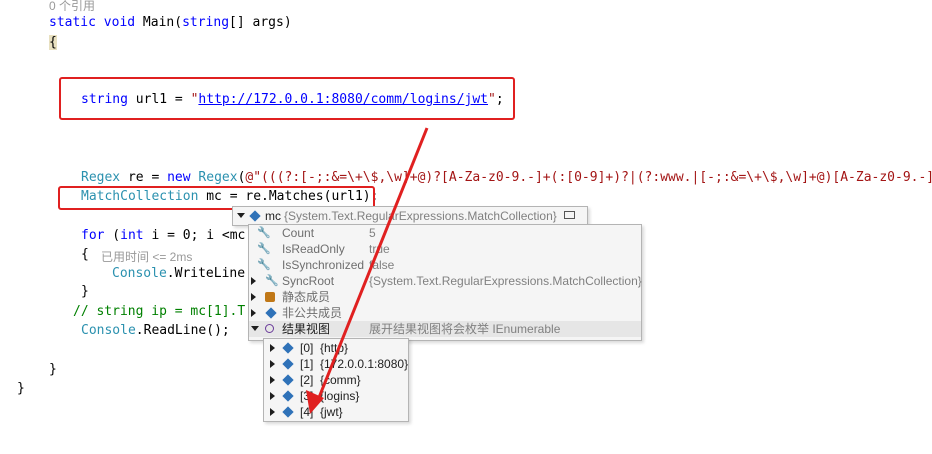 The height and width of the screenshot is (454, 932). I want to click on member-value: true, so click(379, 249).